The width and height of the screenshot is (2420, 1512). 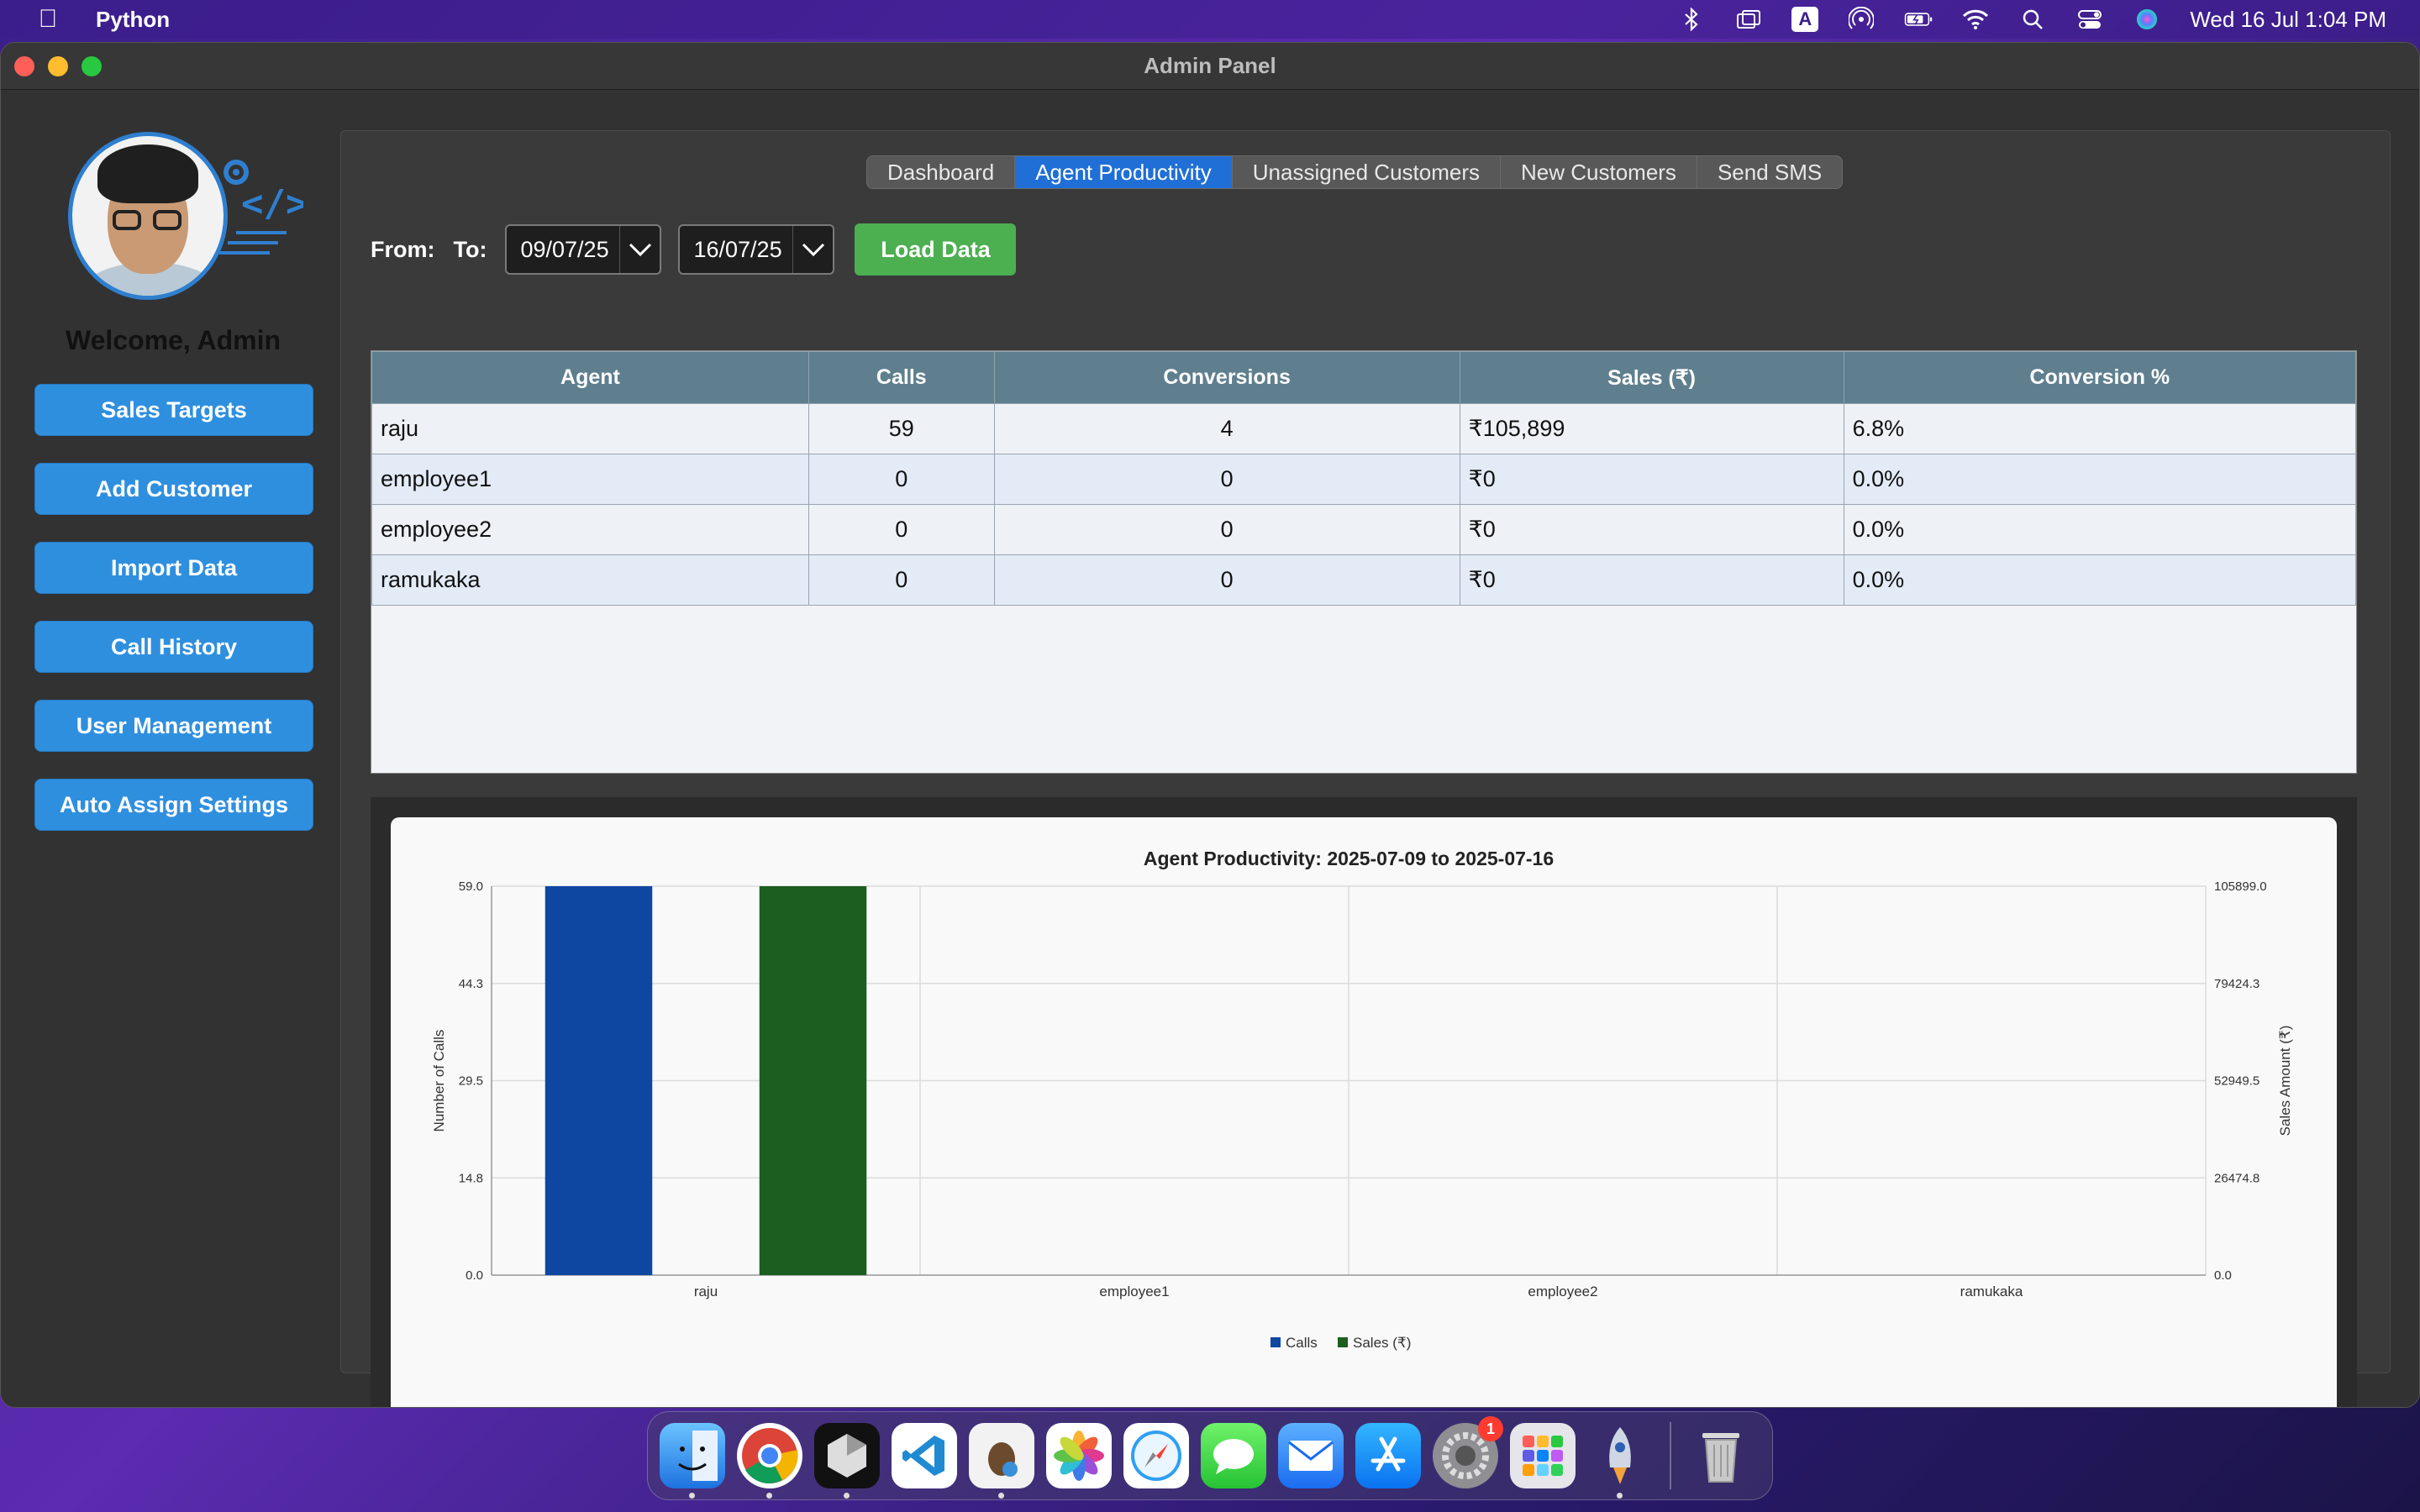 I want to click on title-bar: Admin Panel, so click(x=1210, y=66).